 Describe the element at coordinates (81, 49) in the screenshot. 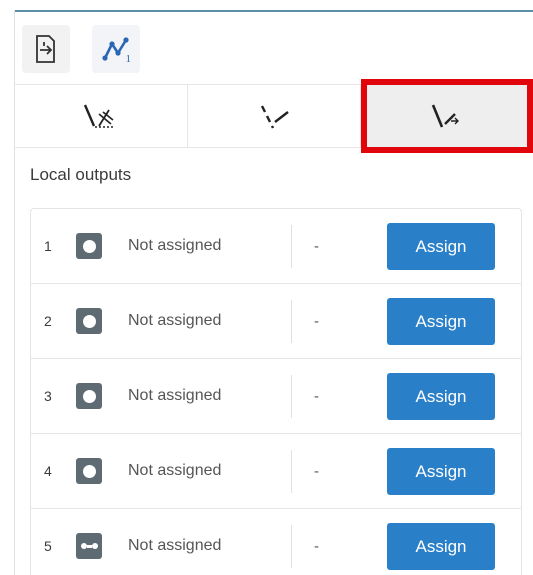

I see `toolbar: 1` at that location.